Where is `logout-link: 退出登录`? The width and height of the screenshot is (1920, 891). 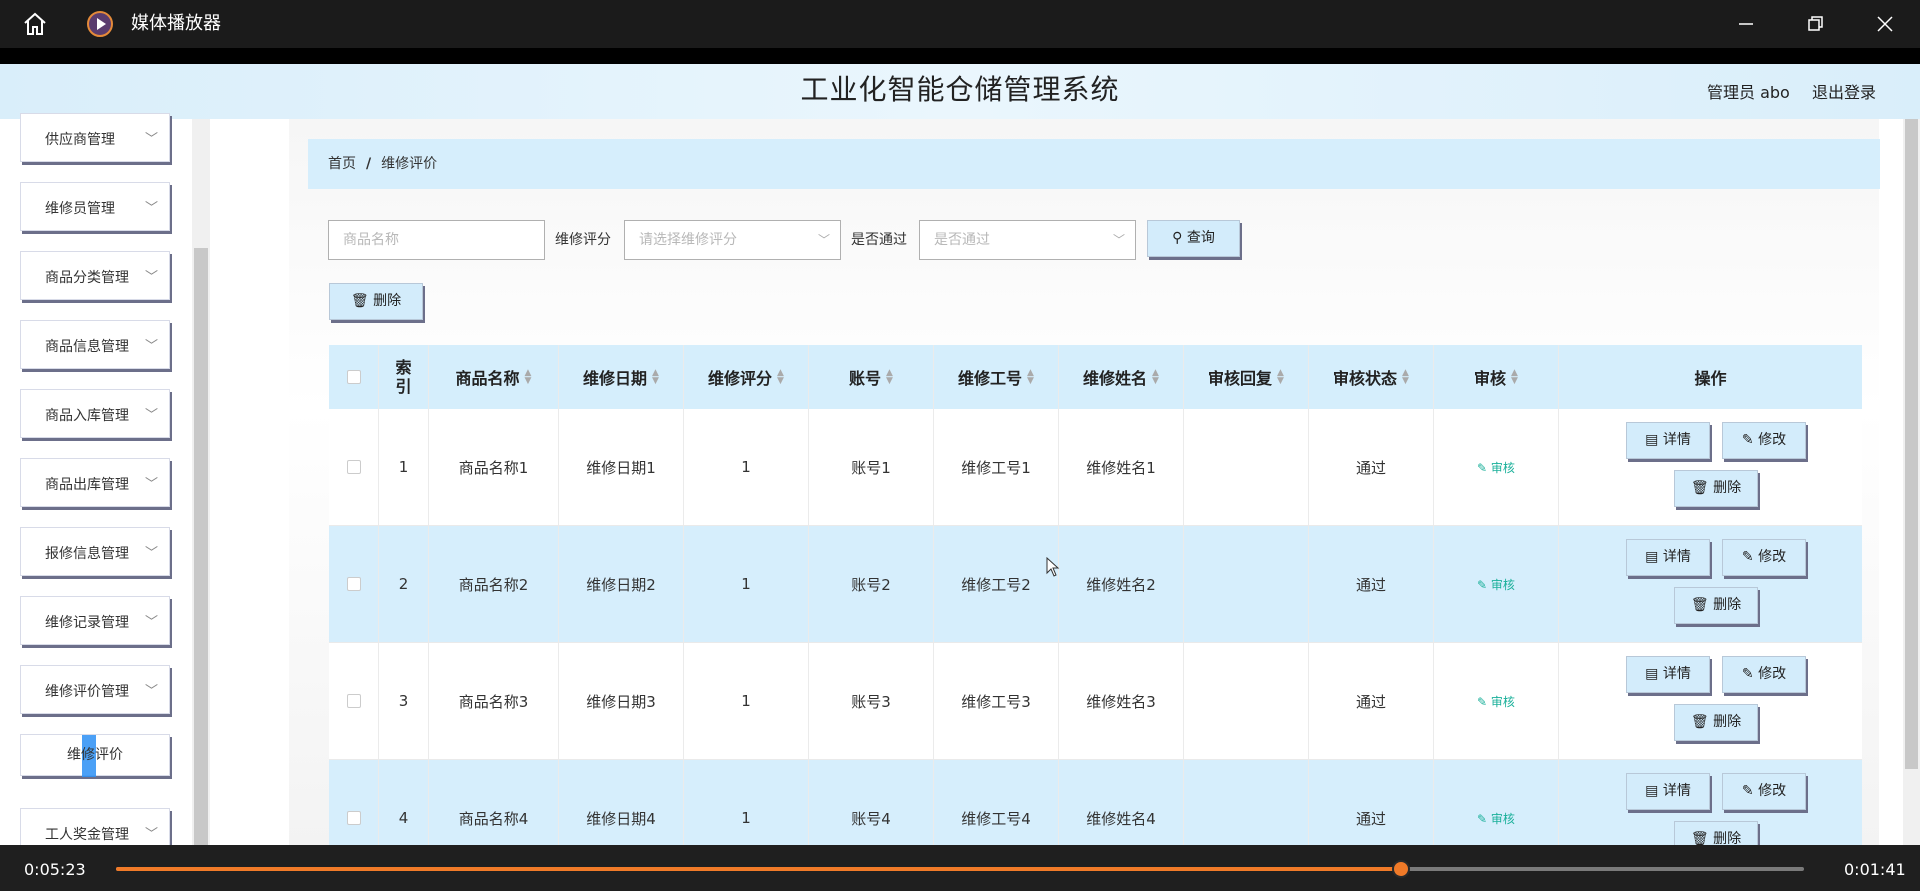
logout-link: 退出登录 is located at coordinates (1844, 91).